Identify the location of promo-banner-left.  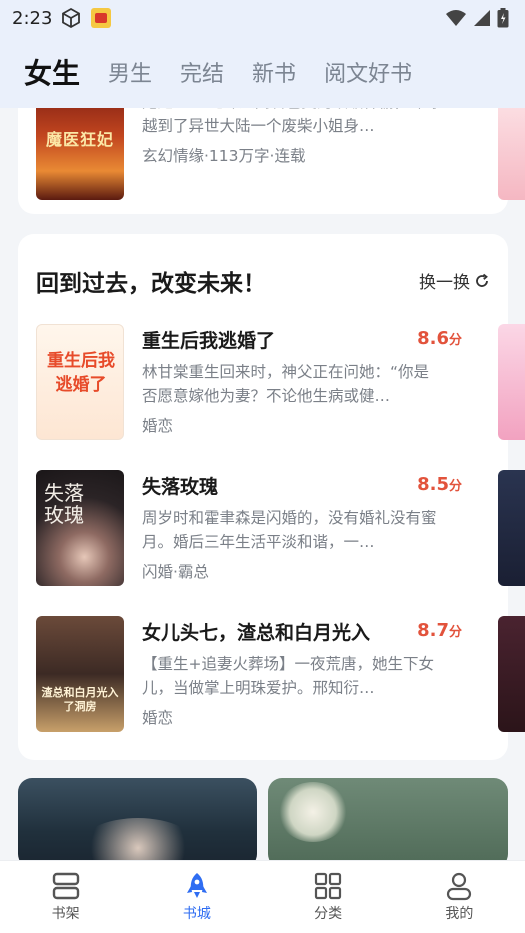
(137, 819).